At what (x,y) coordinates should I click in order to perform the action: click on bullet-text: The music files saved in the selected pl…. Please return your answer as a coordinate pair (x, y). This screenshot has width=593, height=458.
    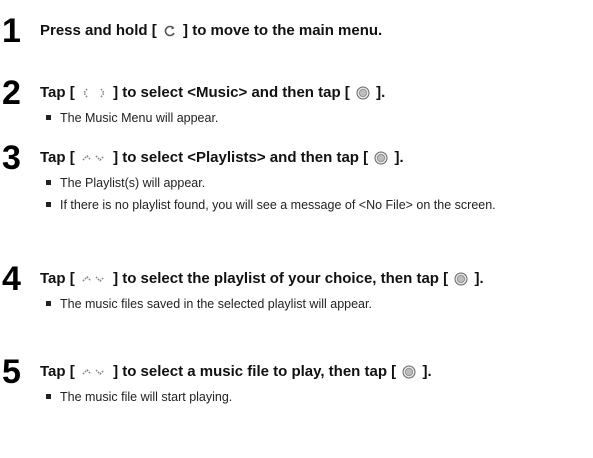
    Looking at the image, I should click on (216, 304).